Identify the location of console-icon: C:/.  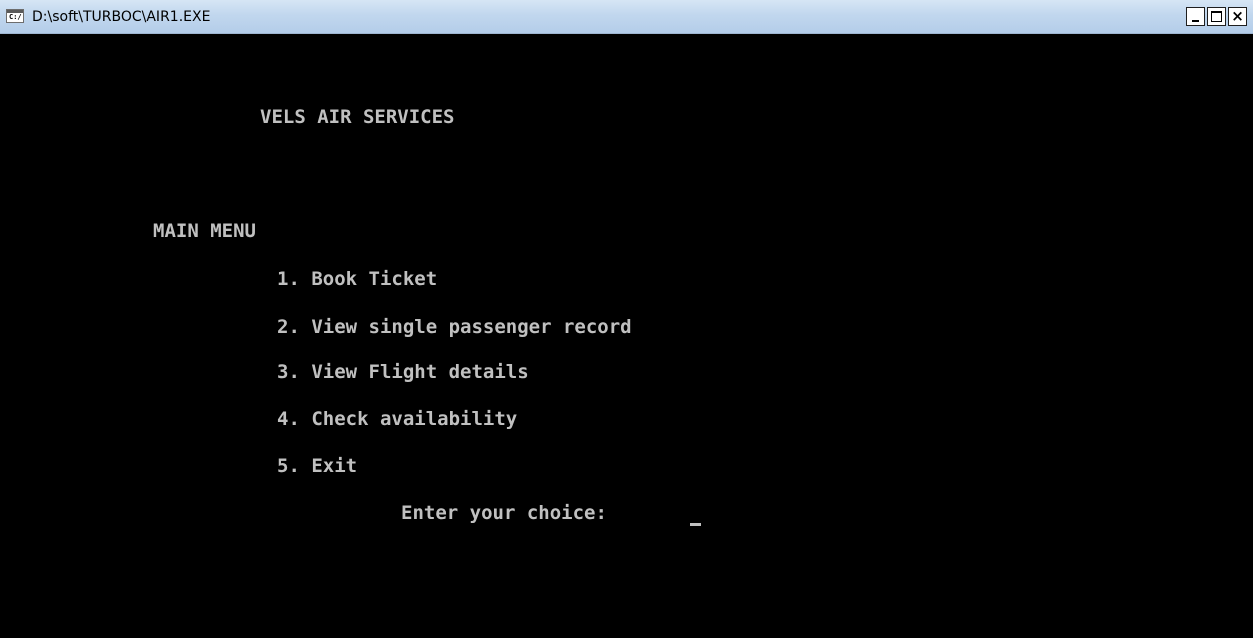
(15, 16).